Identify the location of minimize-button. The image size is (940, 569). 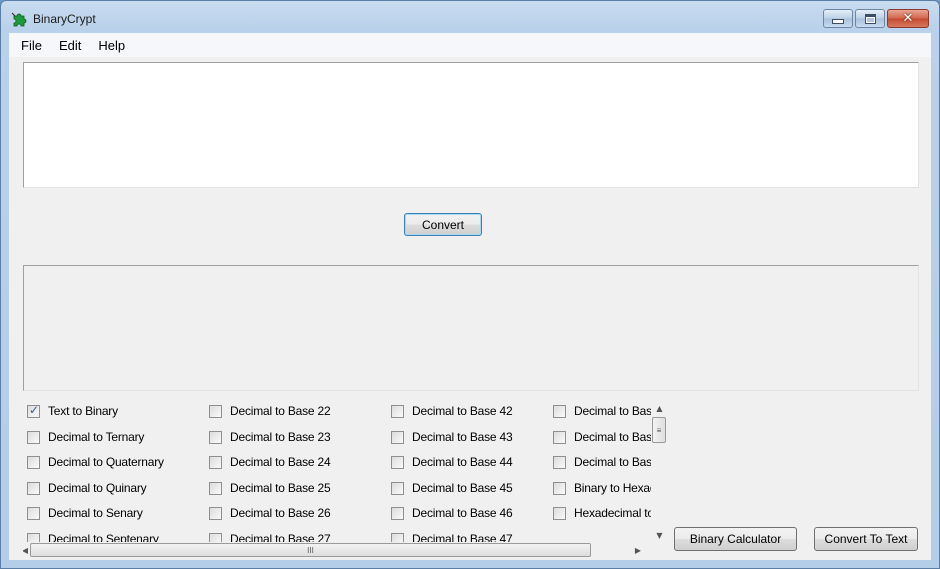
(838, 18).